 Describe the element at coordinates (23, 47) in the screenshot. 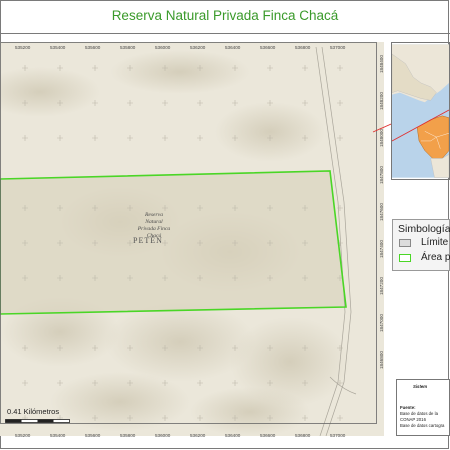

I see `x-tick-top: 535200` at that location.